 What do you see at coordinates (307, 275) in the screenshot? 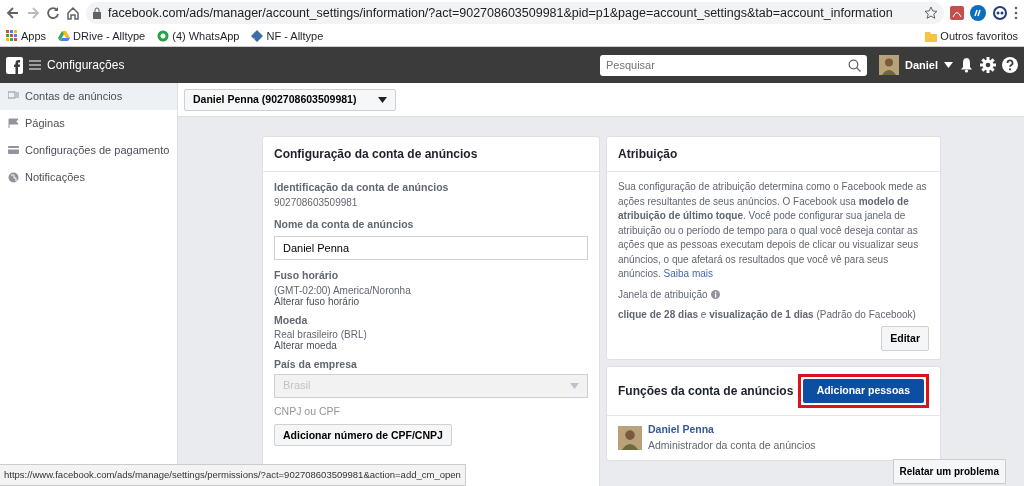
I see `field-label: Fuso horário` at bounding box center [307, 275].